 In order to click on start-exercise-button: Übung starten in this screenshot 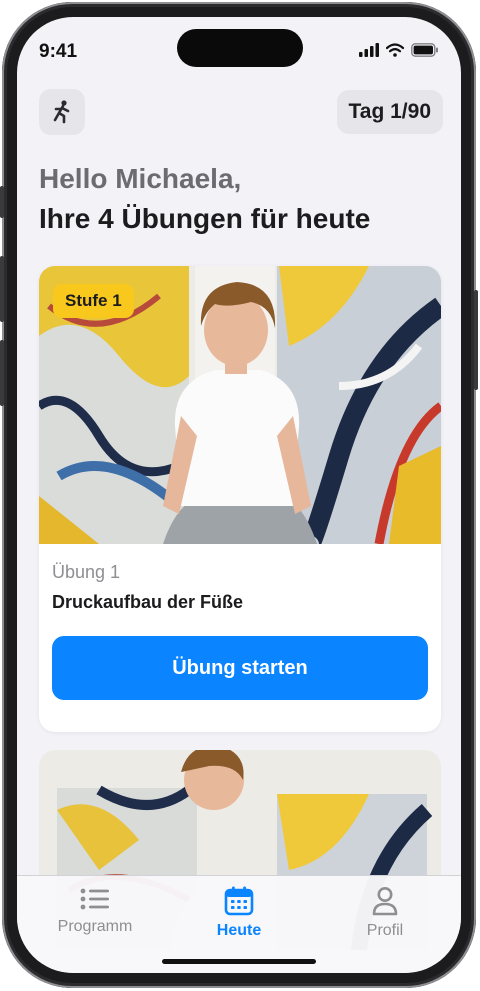, I will do `click(240, 668)`.